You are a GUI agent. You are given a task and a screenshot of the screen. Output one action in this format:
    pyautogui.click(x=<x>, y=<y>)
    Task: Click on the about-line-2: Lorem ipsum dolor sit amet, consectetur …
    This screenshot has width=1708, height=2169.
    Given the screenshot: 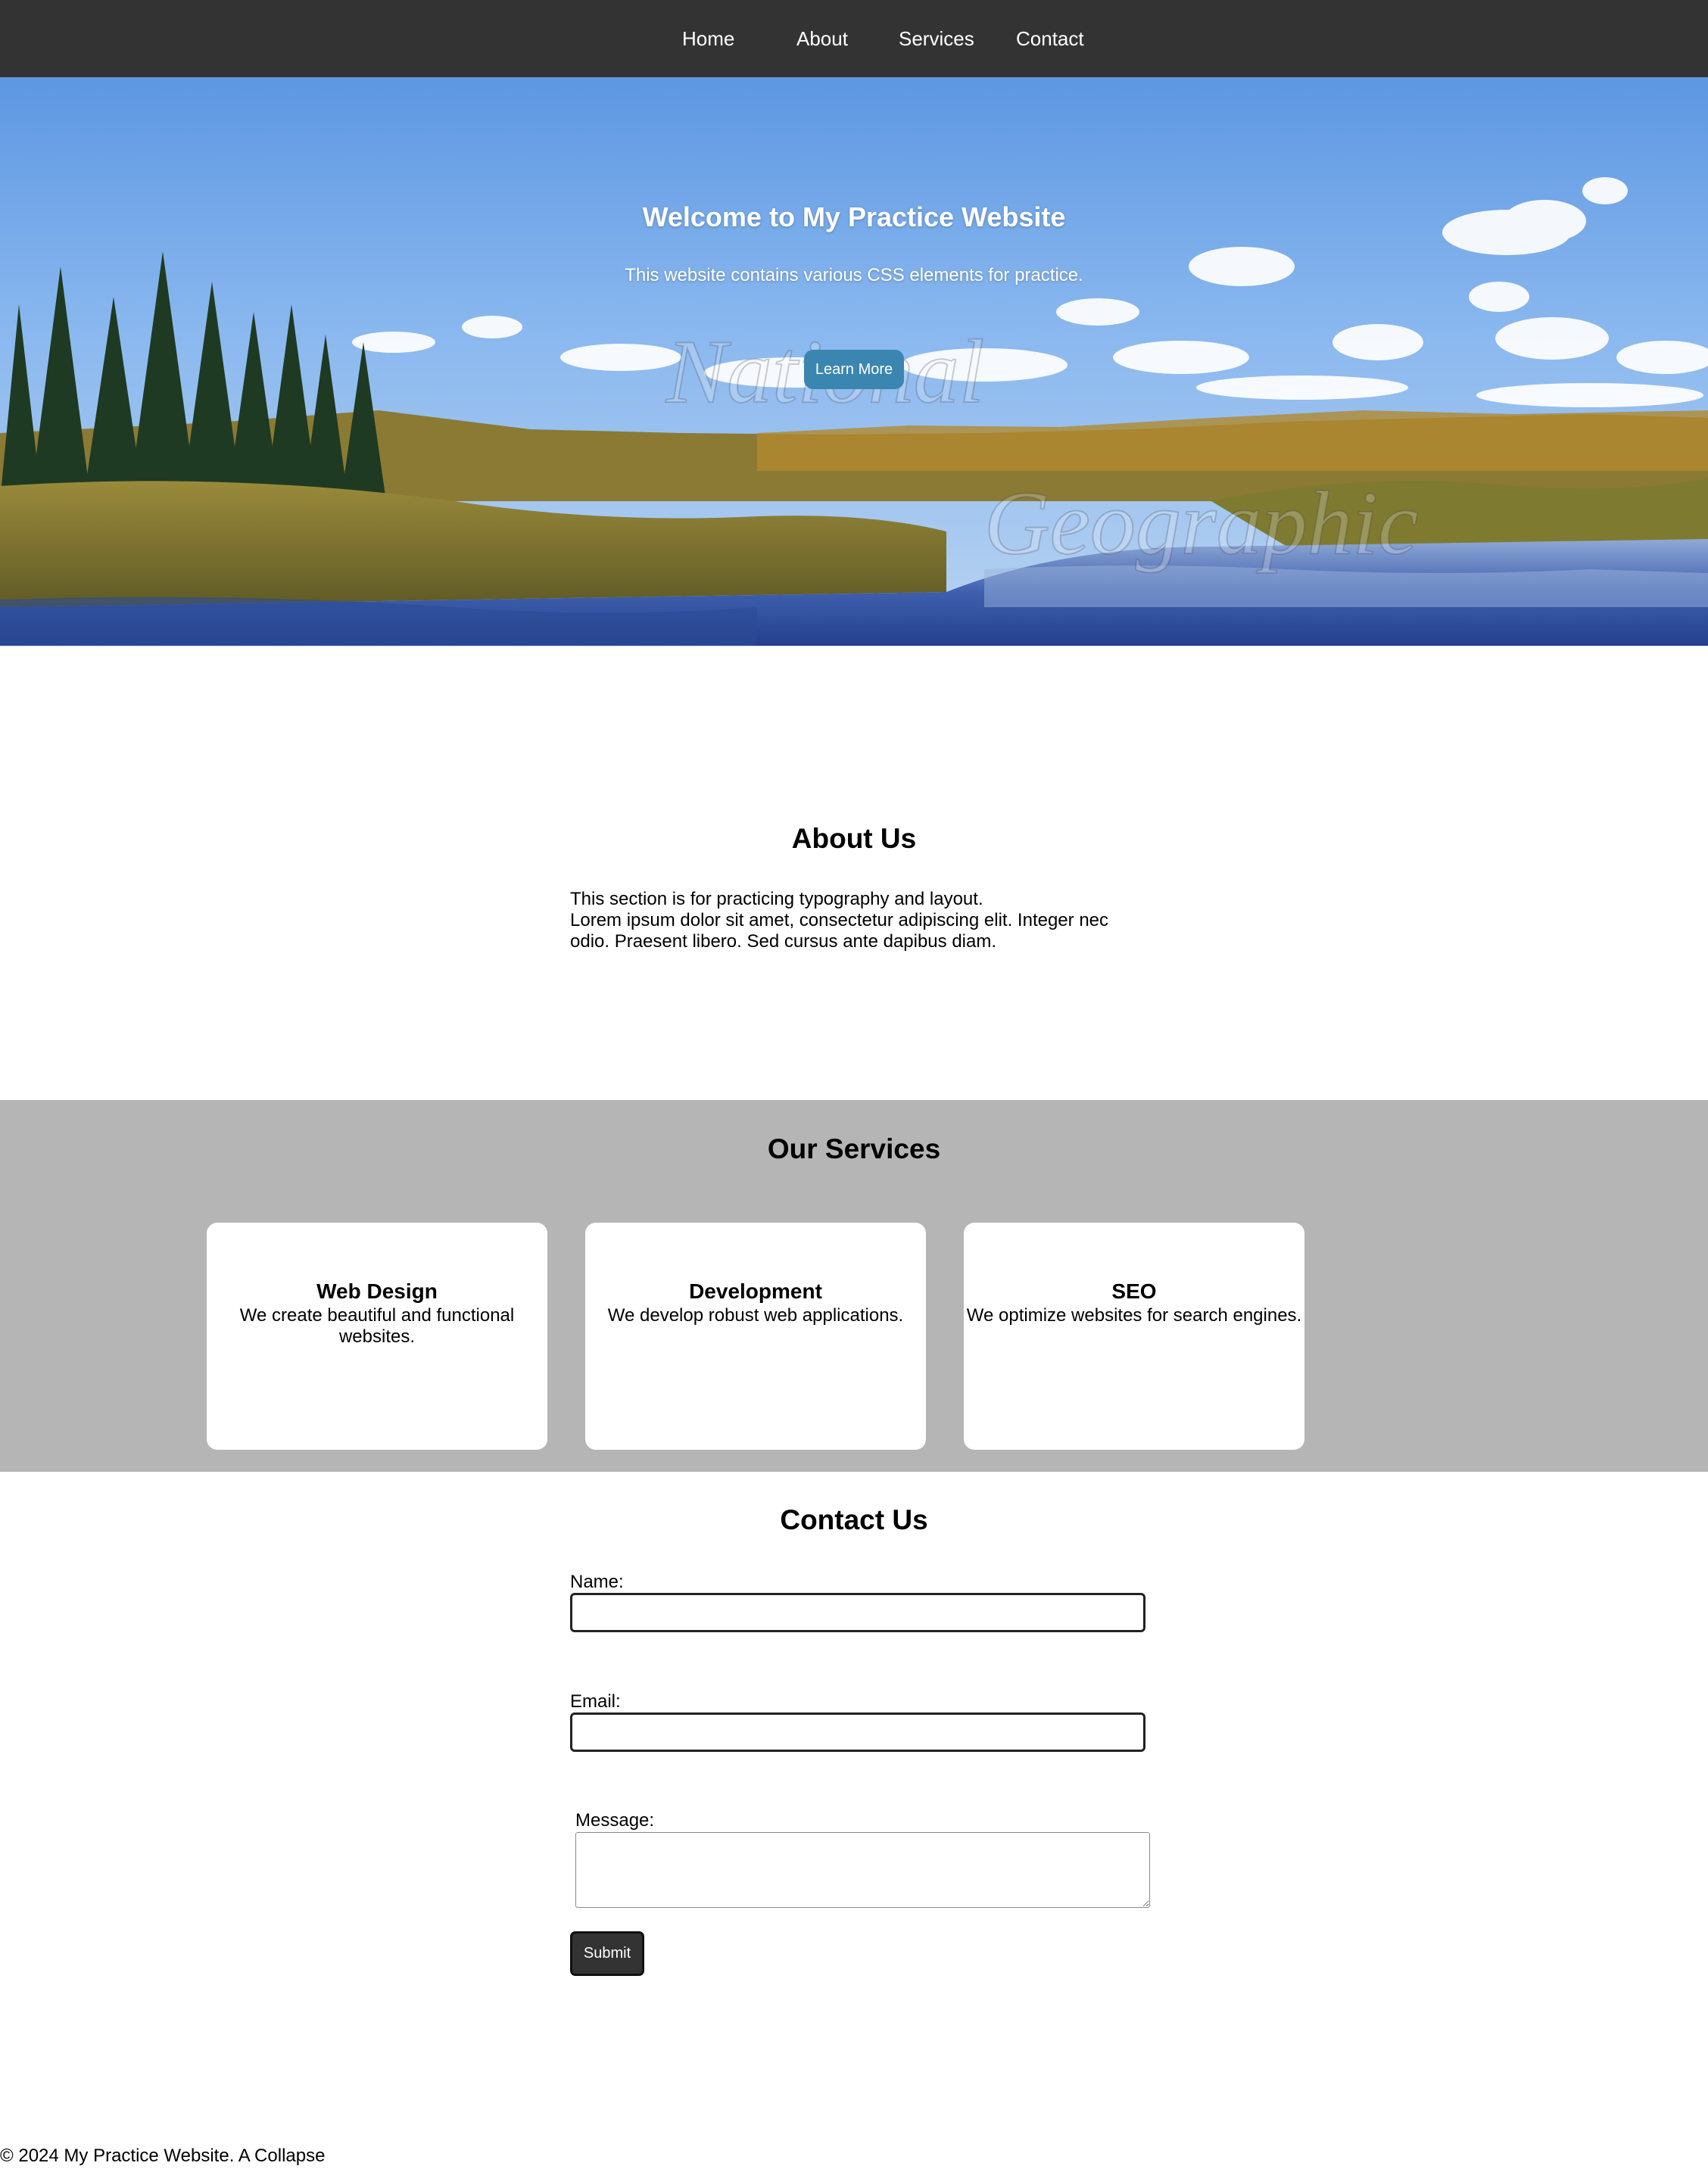 What is the action you would take?
    pyautogui.click(x=839, y=931)
    